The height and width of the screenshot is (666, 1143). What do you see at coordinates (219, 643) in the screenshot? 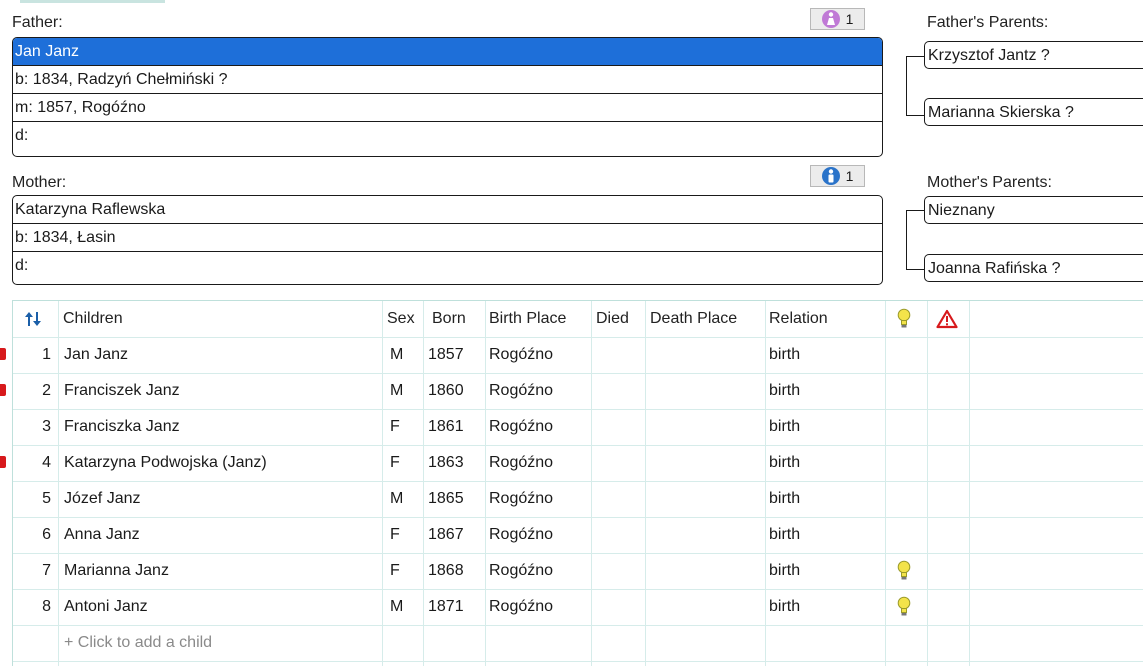
I see `add-child-placeholder: + Click to add a child` at bounding box center [219, 643].